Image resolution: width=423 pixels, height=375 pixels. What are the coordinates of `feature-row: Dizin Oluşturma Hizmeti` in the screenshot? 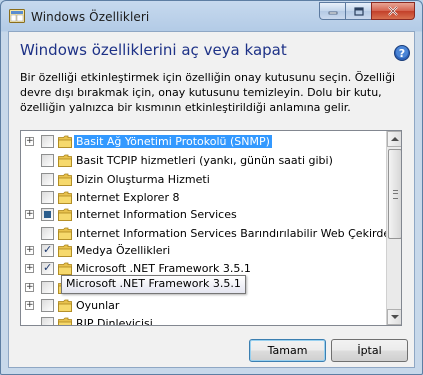 It's located at (203, 180).